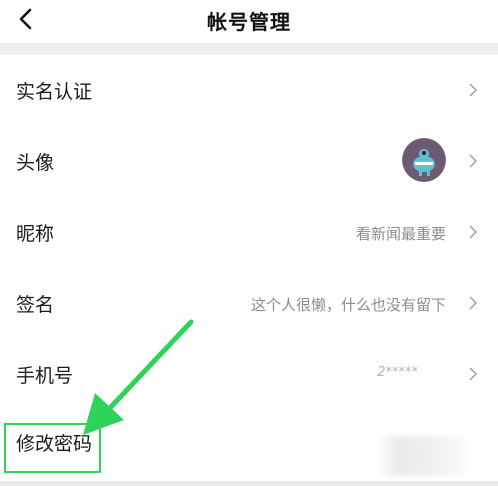 Image resolution: width=498 pixels, height=486 pixels. I want to click on row-label: 头像, so click(35, 163).